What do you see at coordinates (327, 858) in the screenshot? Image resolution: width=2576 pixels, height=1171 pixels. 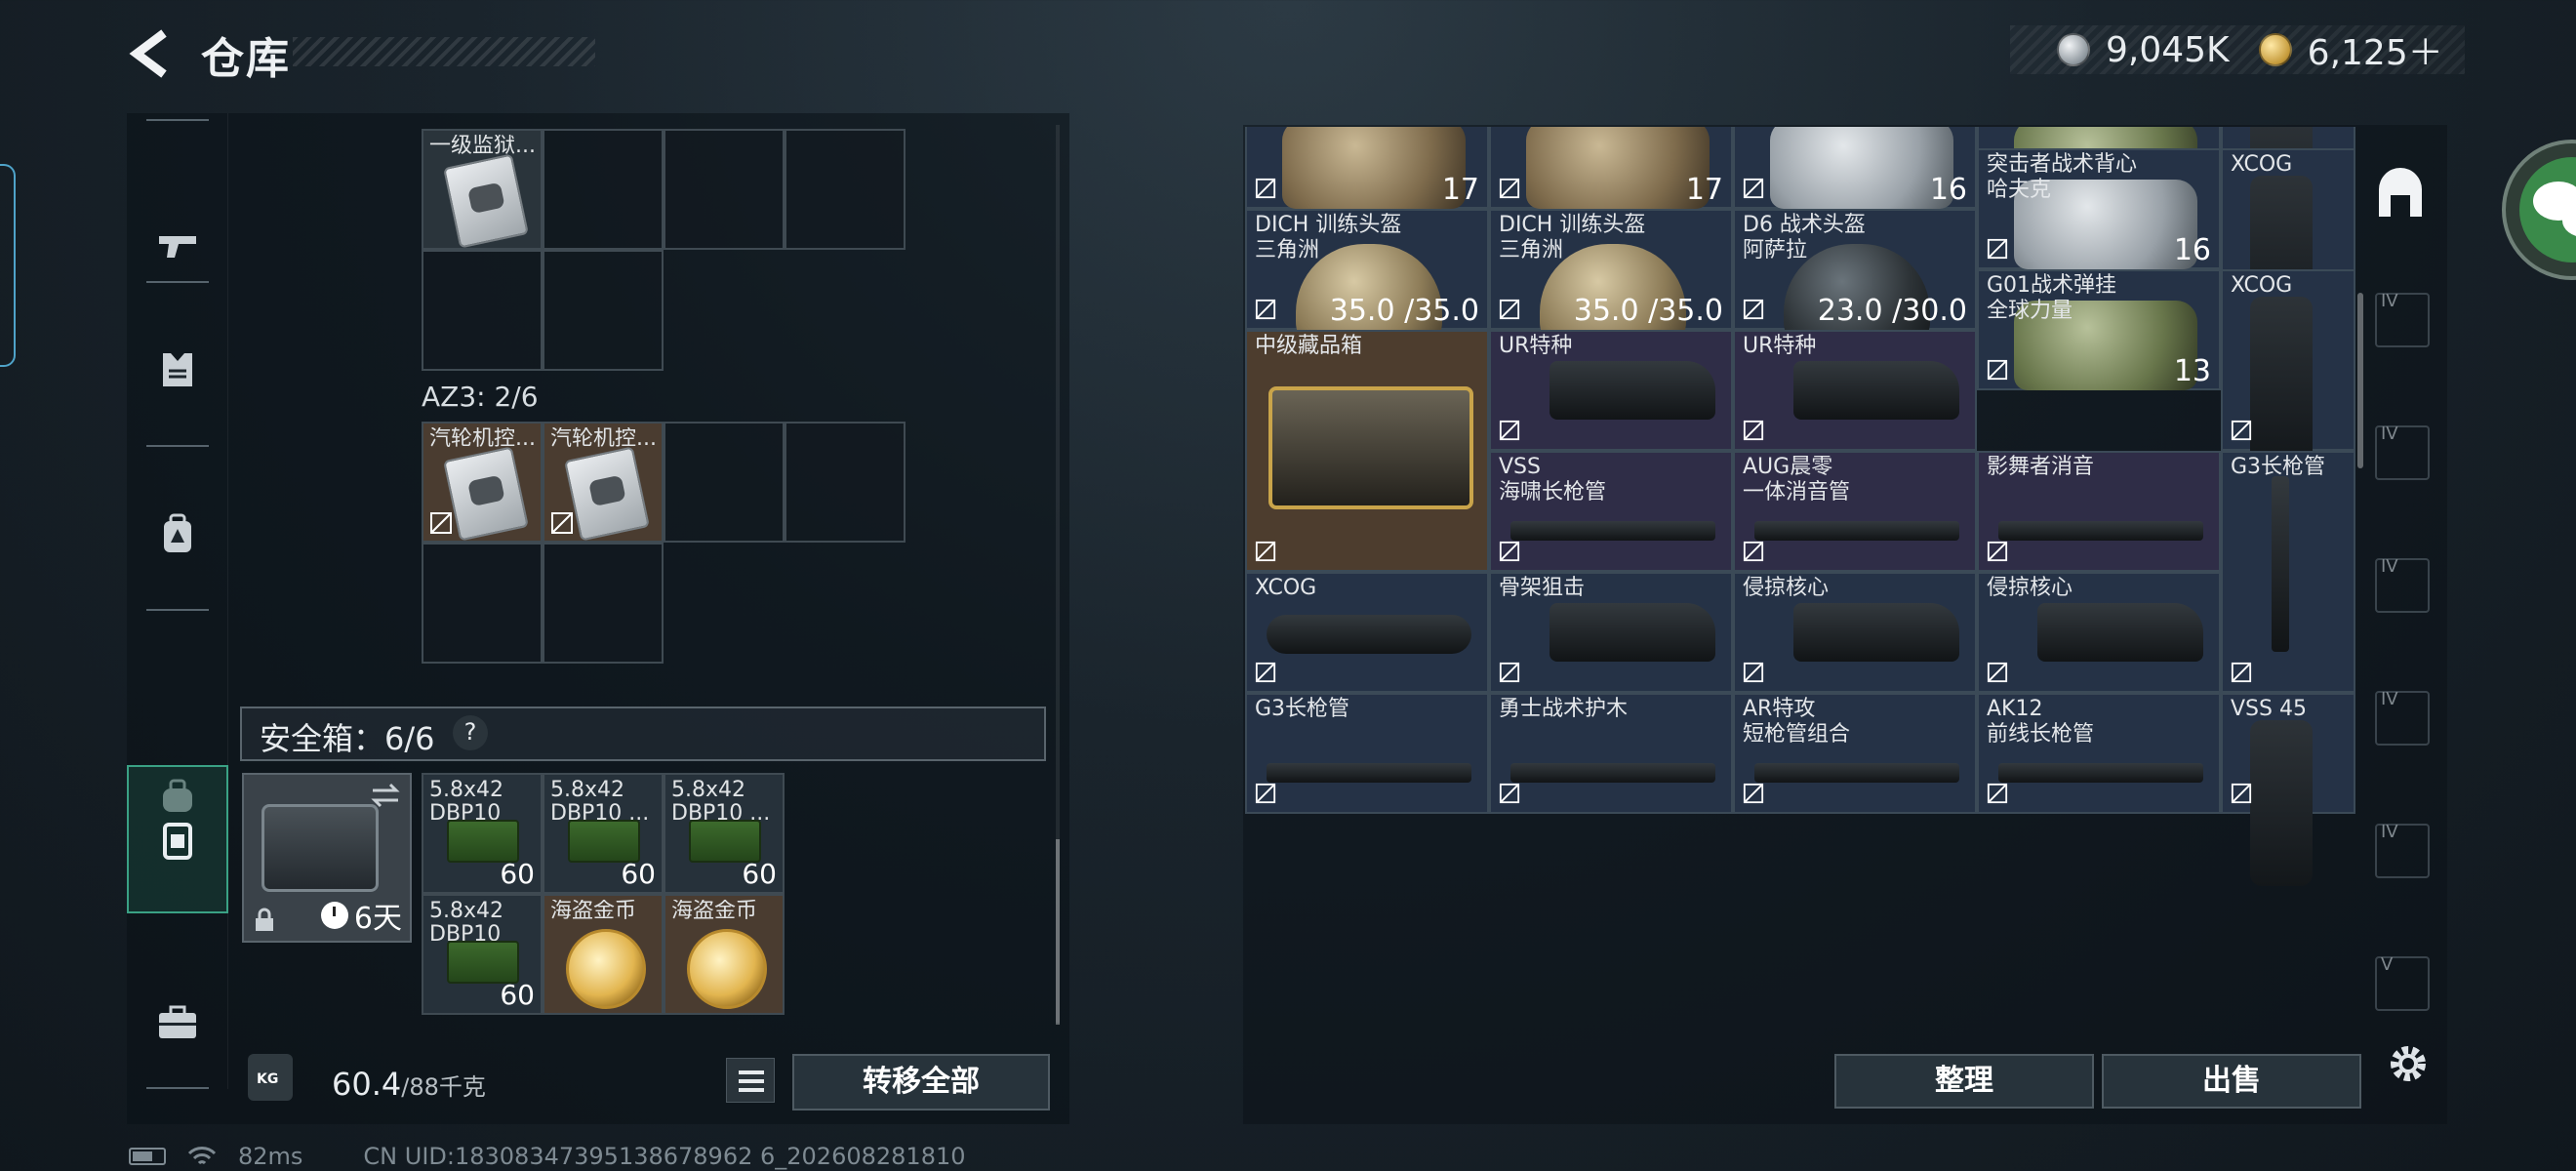 I see `safe-box-slot: 6天` at bounding box center [327, 858].